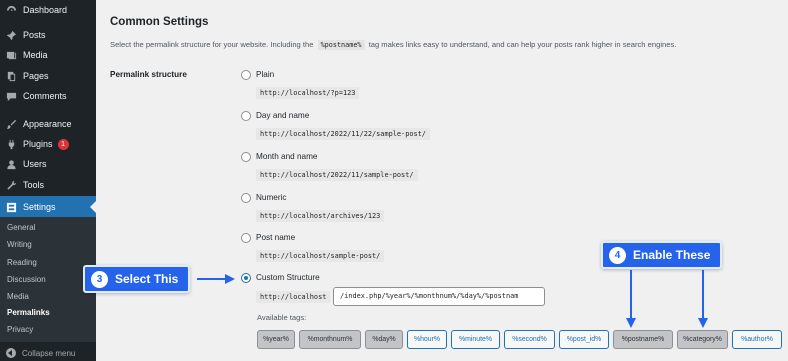  I want to click on step-number-badge: 3, so click(99, 279).